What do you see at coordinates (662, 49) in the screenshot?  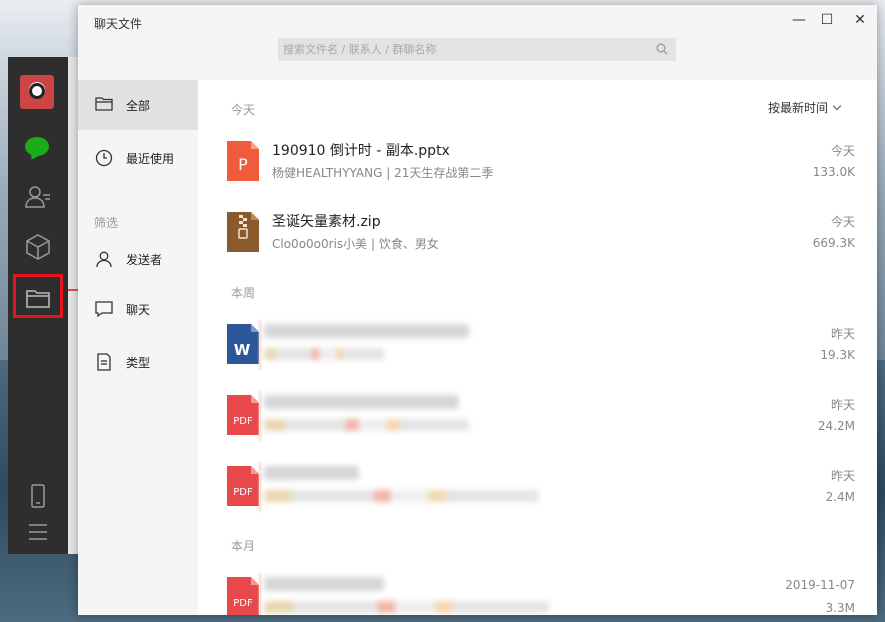 I see `search-icon` at bounding box center [662, 49].